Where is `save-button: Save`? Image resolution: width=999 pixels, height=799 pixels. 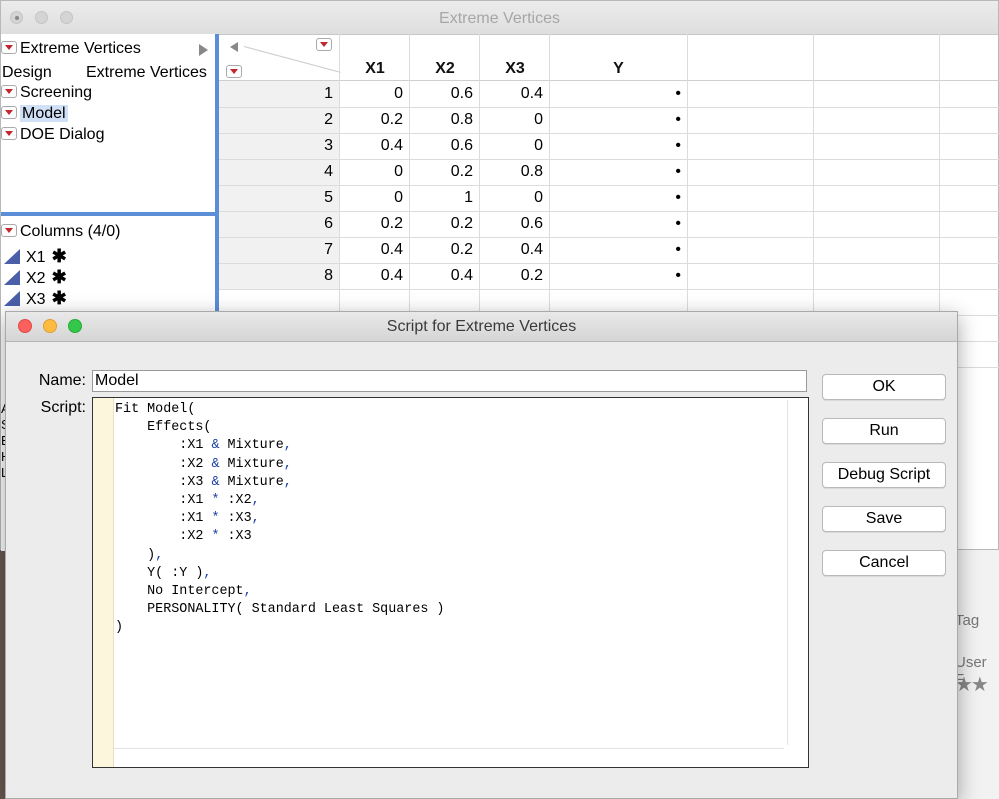 save-button: Save is located at coordinates (884, 519).